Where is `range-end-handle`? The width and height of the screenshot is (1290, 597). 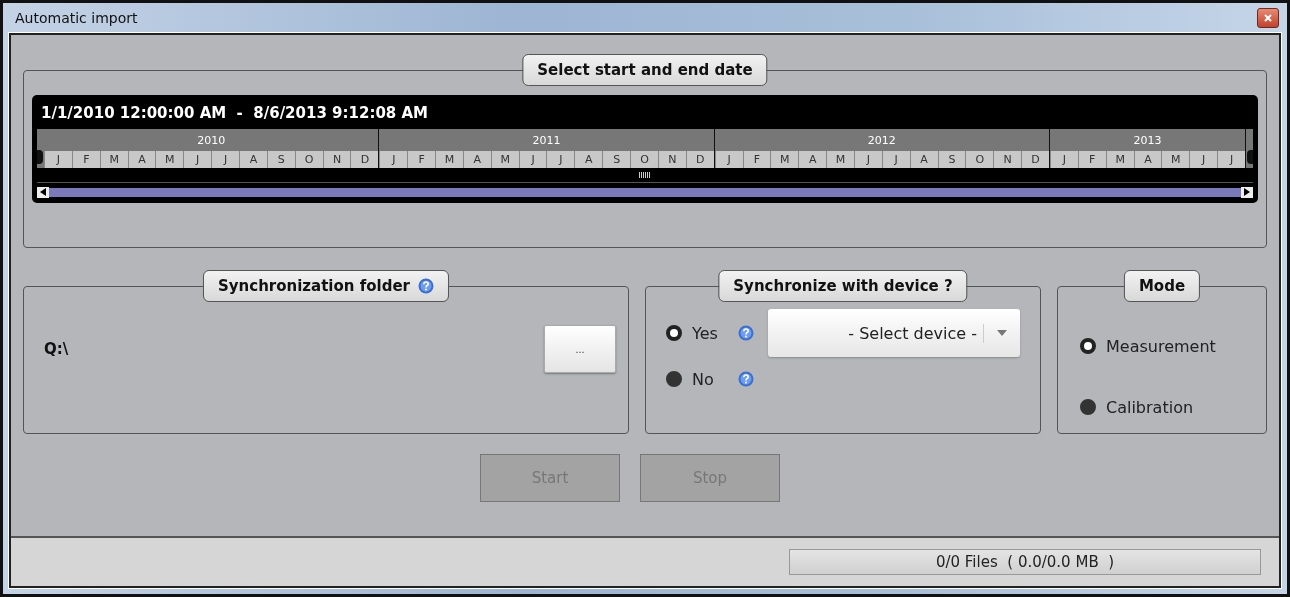
range-end-handle is located at coordinates (1250, 157).